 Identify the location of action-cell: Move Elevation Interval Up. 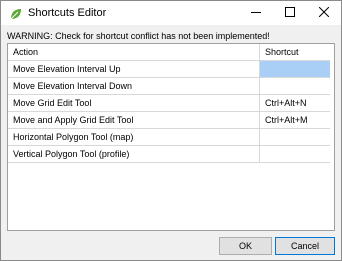
(134, 69).